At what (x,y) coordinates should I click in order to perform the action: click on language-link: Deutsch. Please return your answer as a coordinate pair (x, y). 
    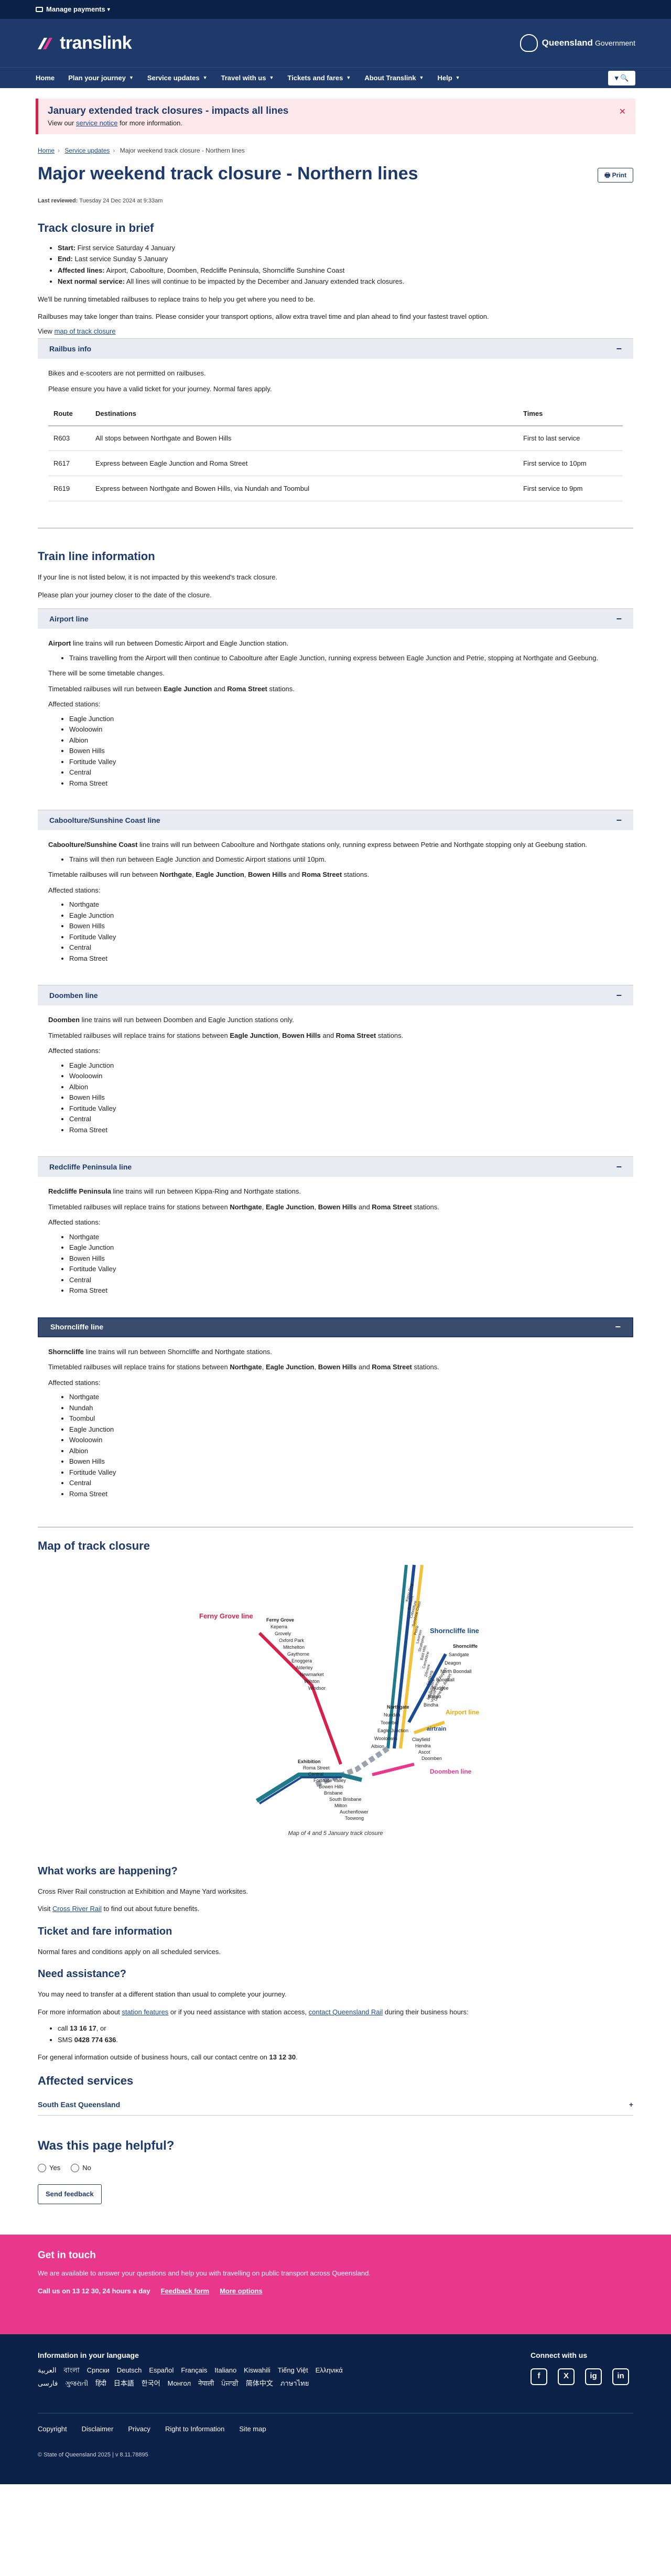
    Looking at the image, I should click on (129, 2370).